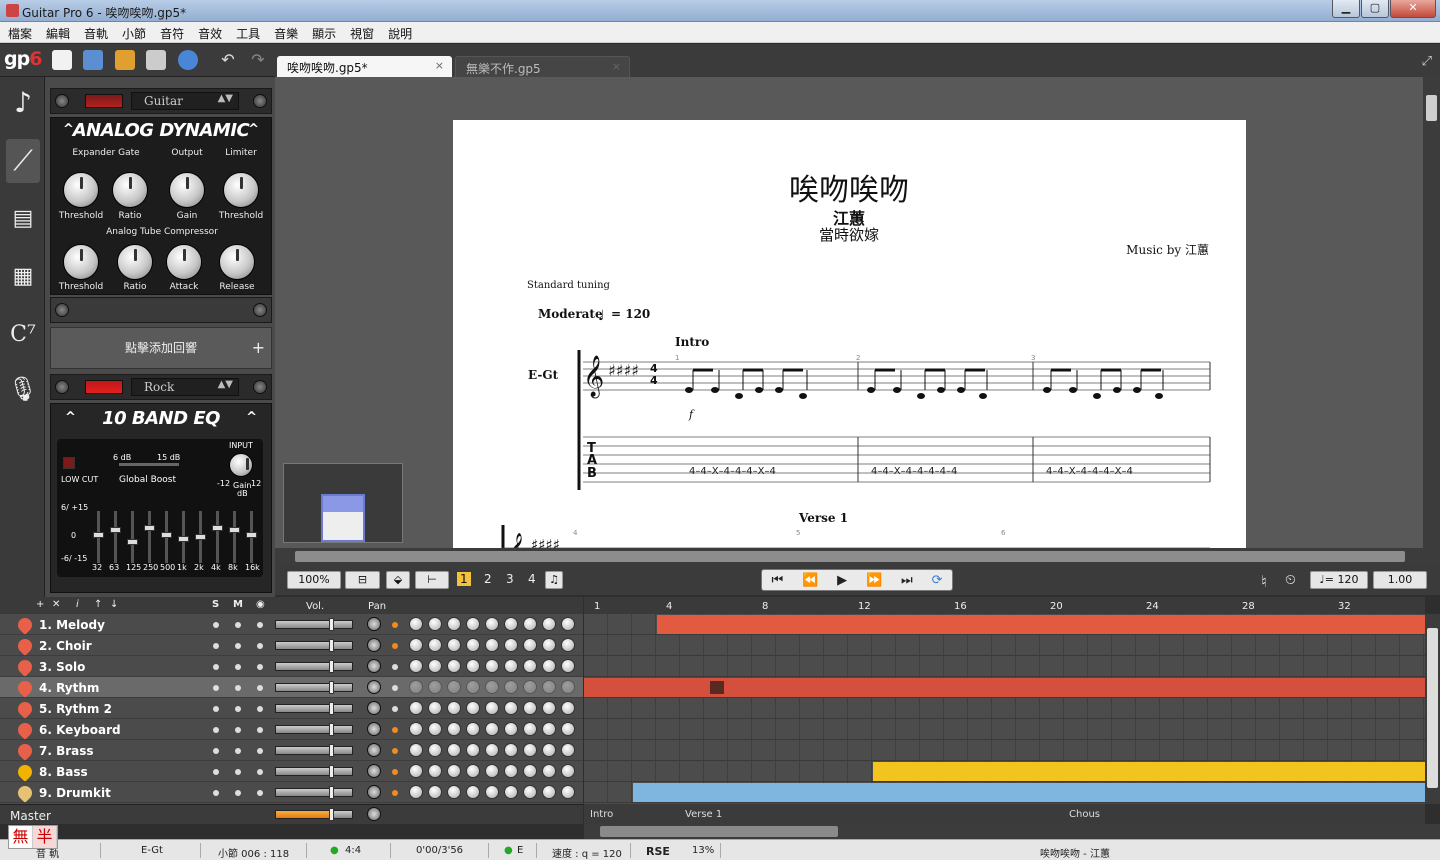 This screenshot has height=860, width=1440. Describe the element at coordinates (56, 604) in the screenshot. I see `remove-track-icon: ✕` at that location.